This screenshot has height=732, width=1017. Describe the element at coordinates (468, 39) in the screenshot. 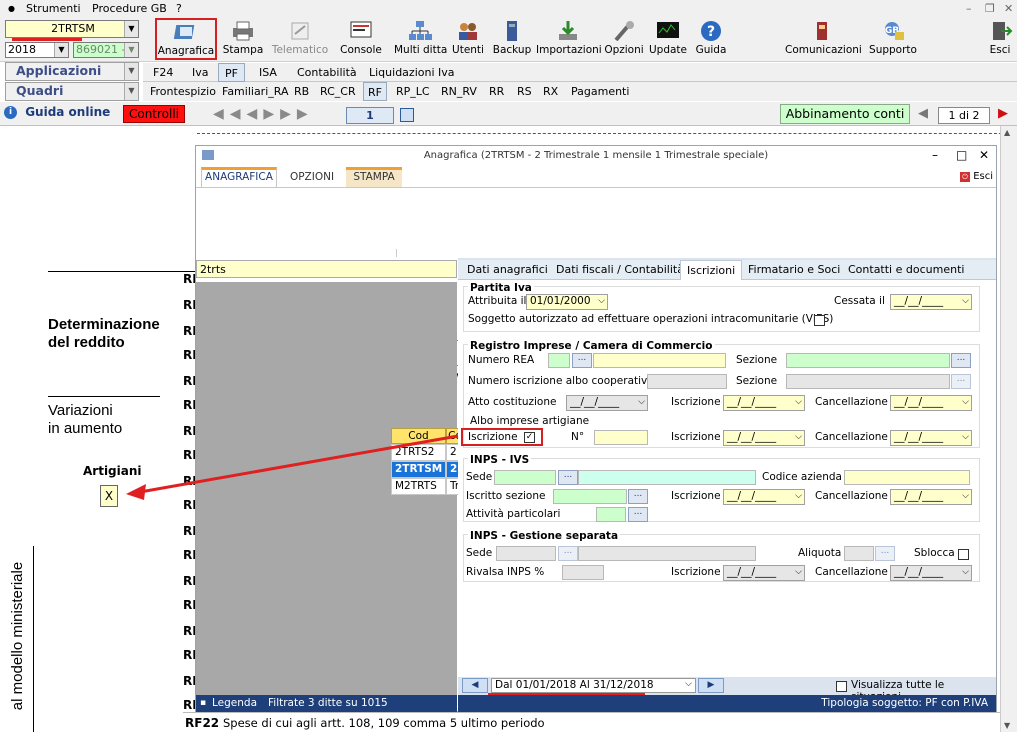

I see `utenti-button: Utenti` at that location.